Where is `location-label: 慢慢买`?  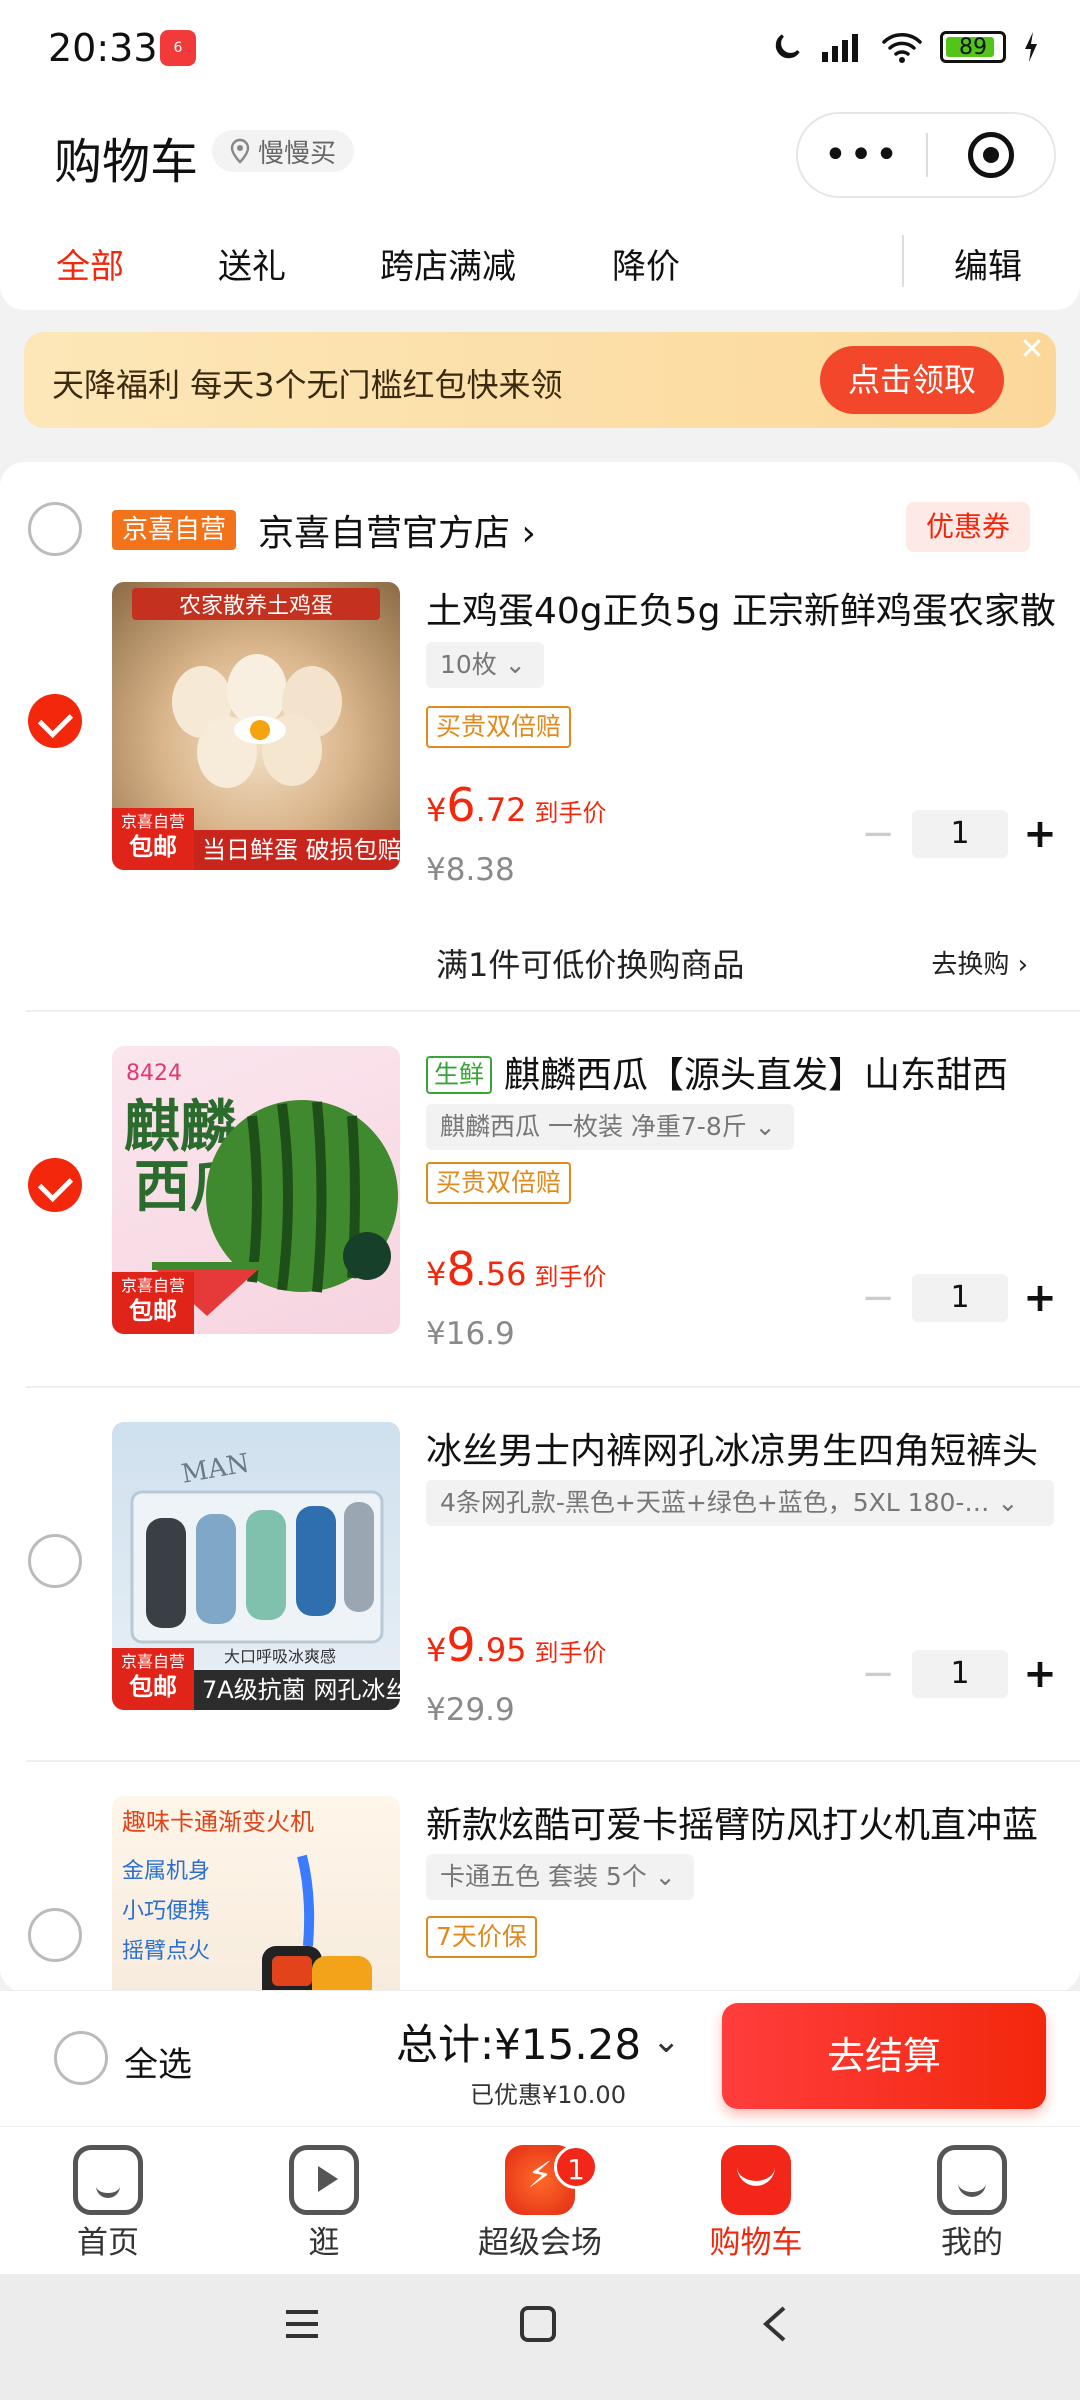
location-label: 慢慢买 is located at coordinates (297, 153).